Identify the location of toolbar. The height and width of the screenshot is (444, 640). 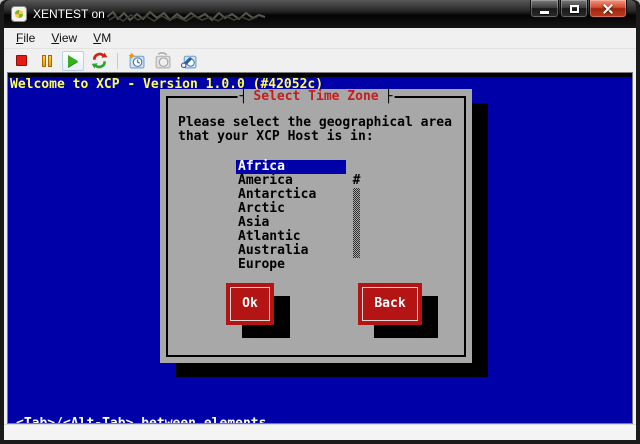
(320, 60).